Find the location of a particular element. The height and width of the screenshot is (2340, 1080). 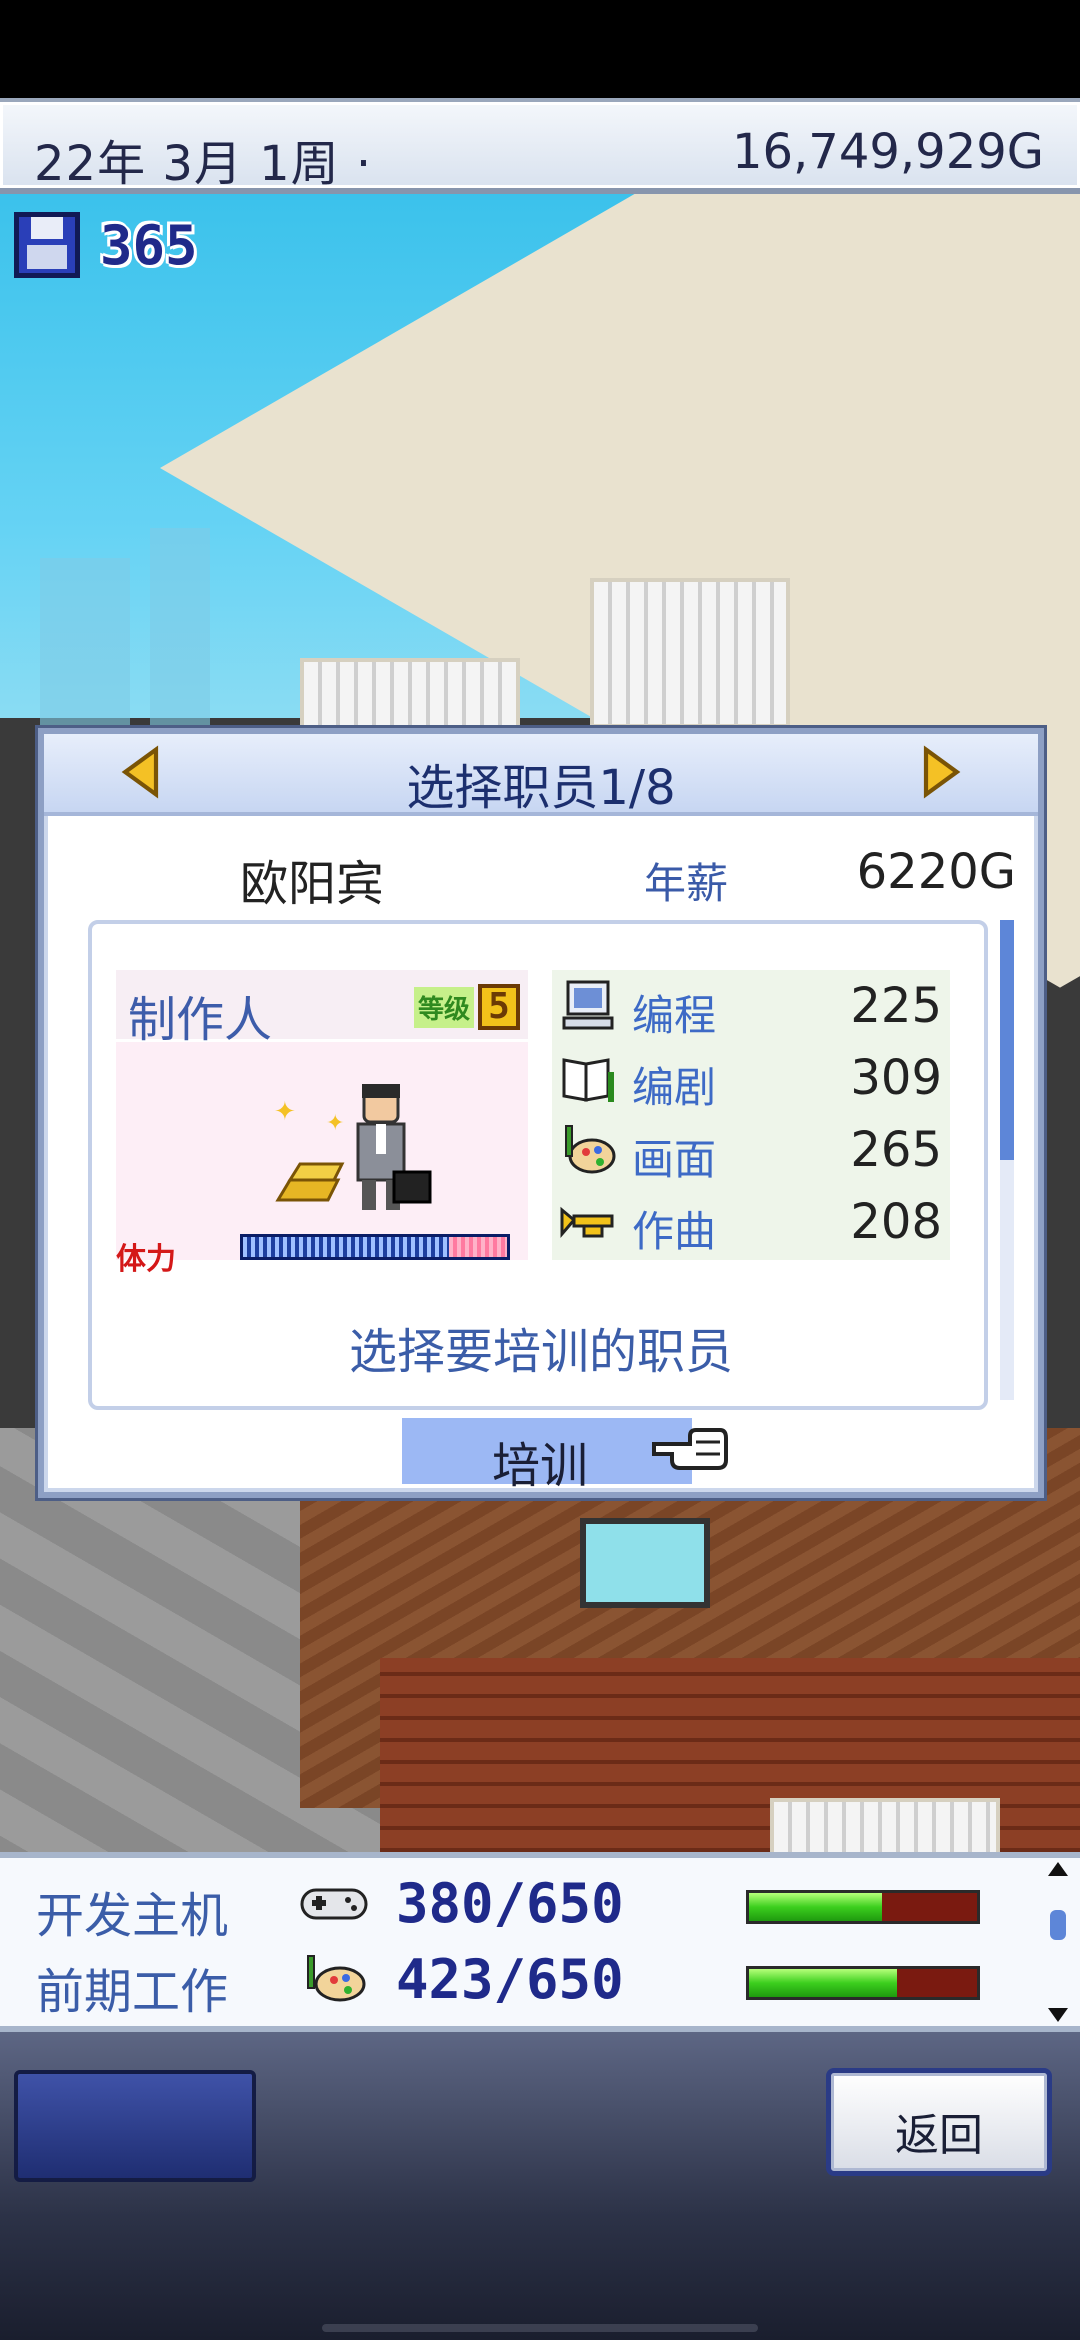

floppy-disk-icon is located at coordinates (47, 245).